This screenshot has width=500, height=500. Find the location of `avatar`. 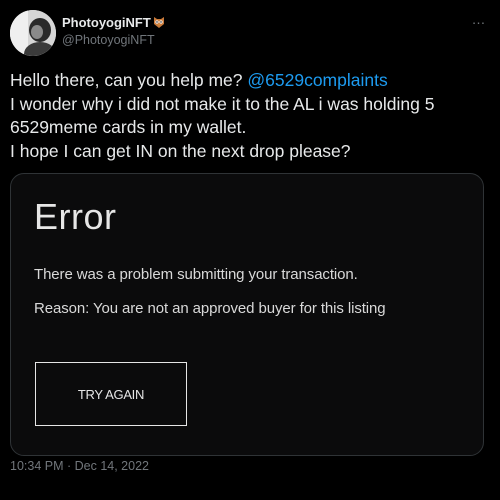

avatar is located at coordinates (33, 33).